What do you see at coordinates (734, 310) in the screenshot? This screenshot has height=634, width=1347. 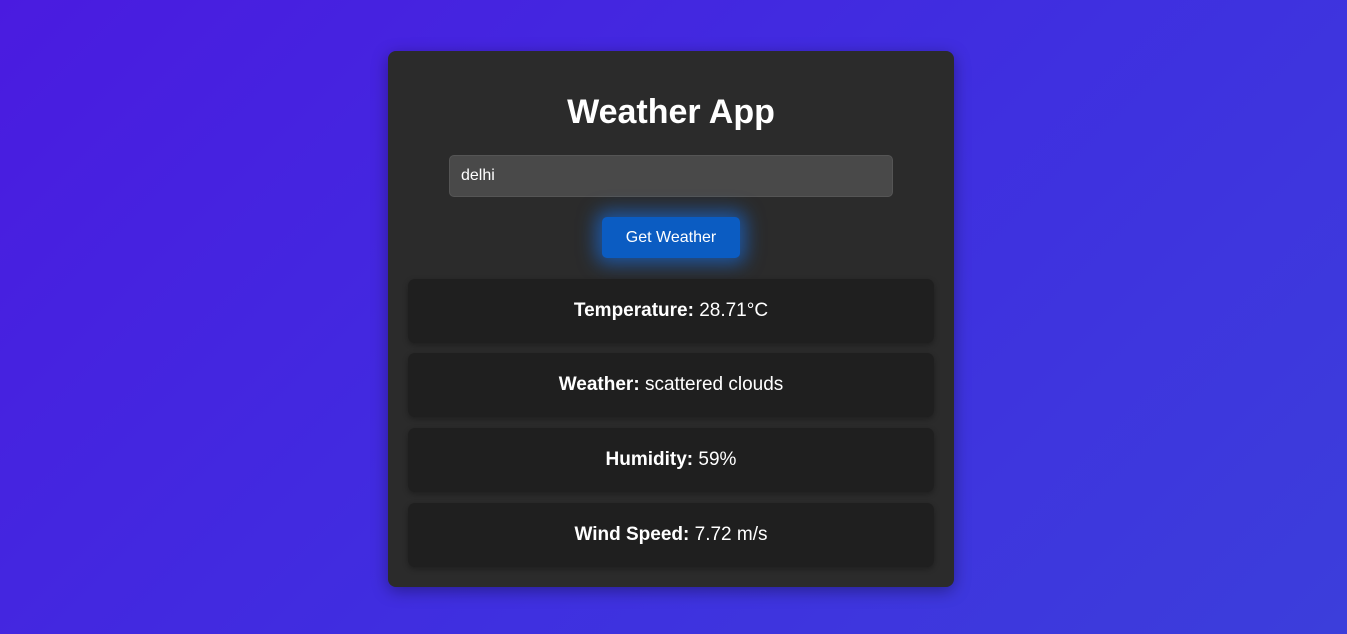 I see `temperature-value: 28.71°C` at bounding box center [734, 310].